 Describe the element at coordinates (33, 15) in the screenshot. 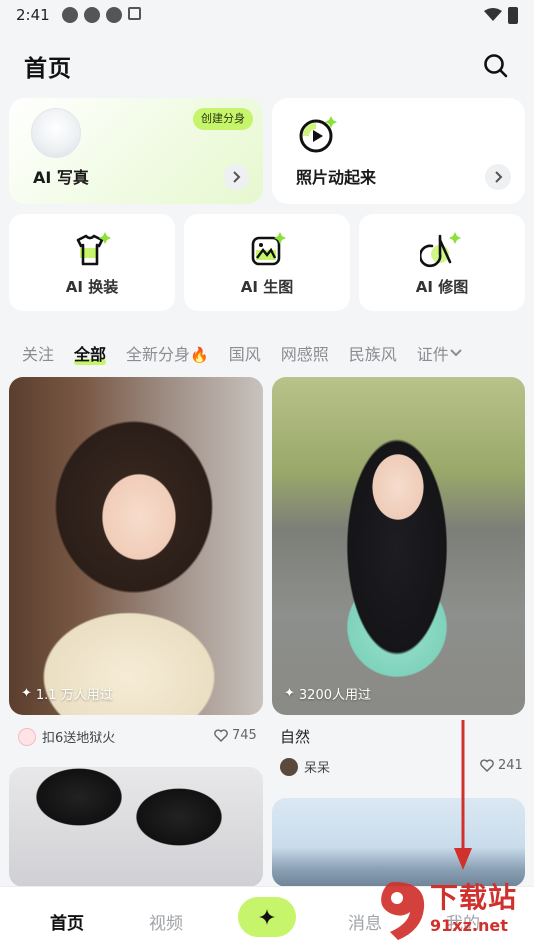

I see `status-time: 2:41` at that location.